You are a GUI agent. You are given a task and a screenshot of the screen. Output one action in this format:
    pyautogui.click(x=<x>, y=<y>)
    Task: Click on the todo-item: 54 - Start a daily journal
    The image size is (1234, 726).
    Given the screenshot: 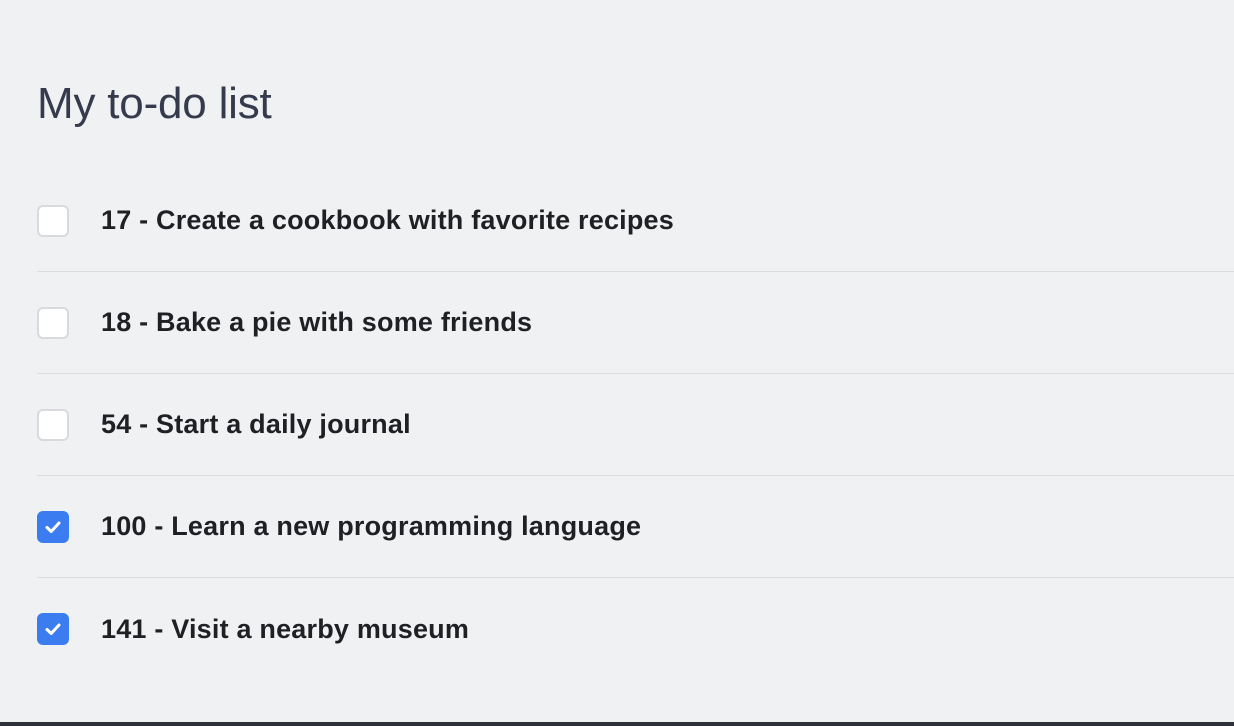 What is the action you would take?
    pyautogui.click(x=635, y=425)
    